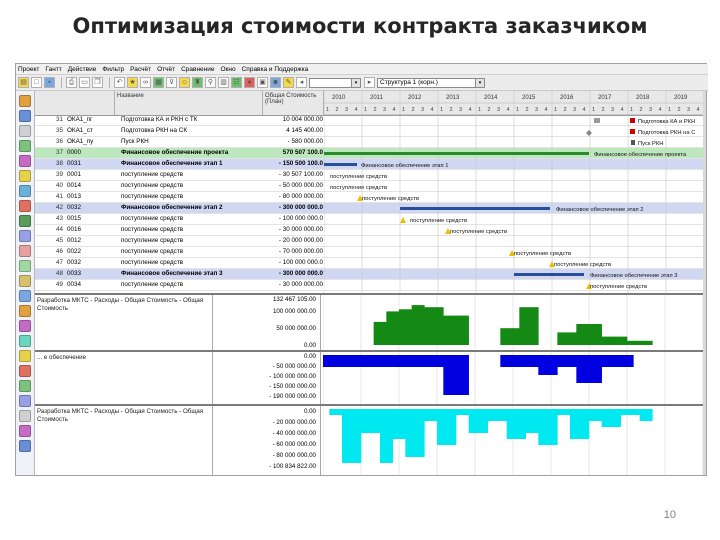 The height and width of the screenshot is (540, 720). Describe the element at coordinates (158, 82) in the screenshot. I see `grid-icon: ▦` at that location.